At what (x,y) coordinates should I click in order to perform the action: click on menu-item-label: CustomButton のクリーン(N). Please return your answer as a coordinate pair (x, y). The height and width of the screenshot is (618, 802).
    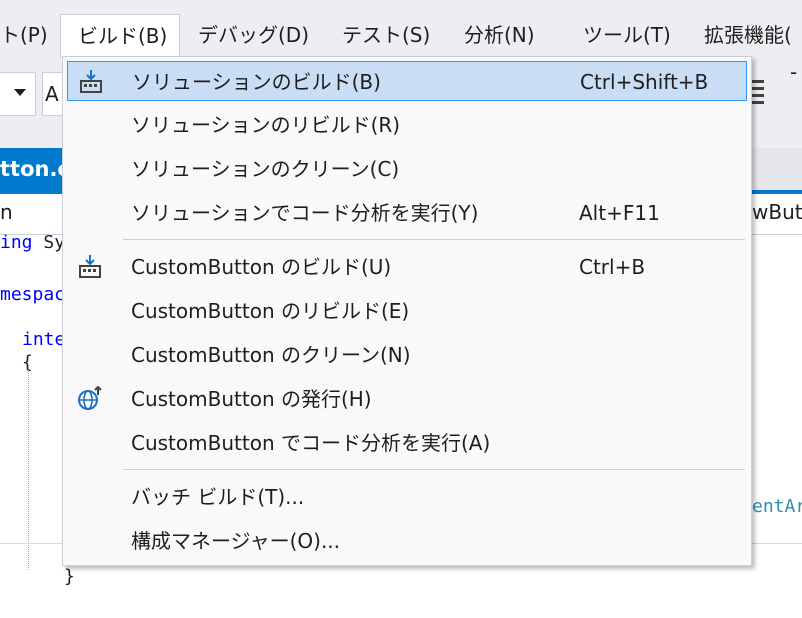
    Looking at the image, I should click on (271, 355).